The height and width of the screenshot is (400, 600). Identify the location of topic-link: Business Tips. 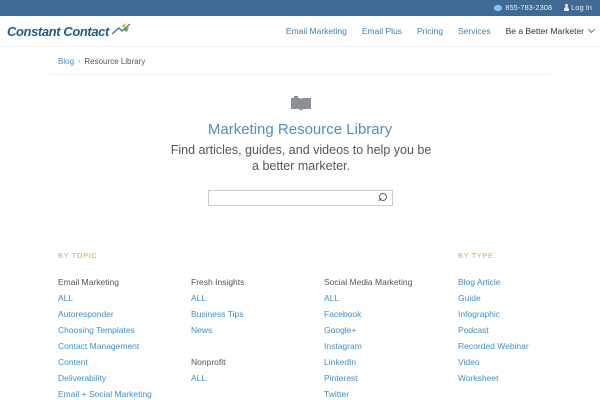
(217, 314).